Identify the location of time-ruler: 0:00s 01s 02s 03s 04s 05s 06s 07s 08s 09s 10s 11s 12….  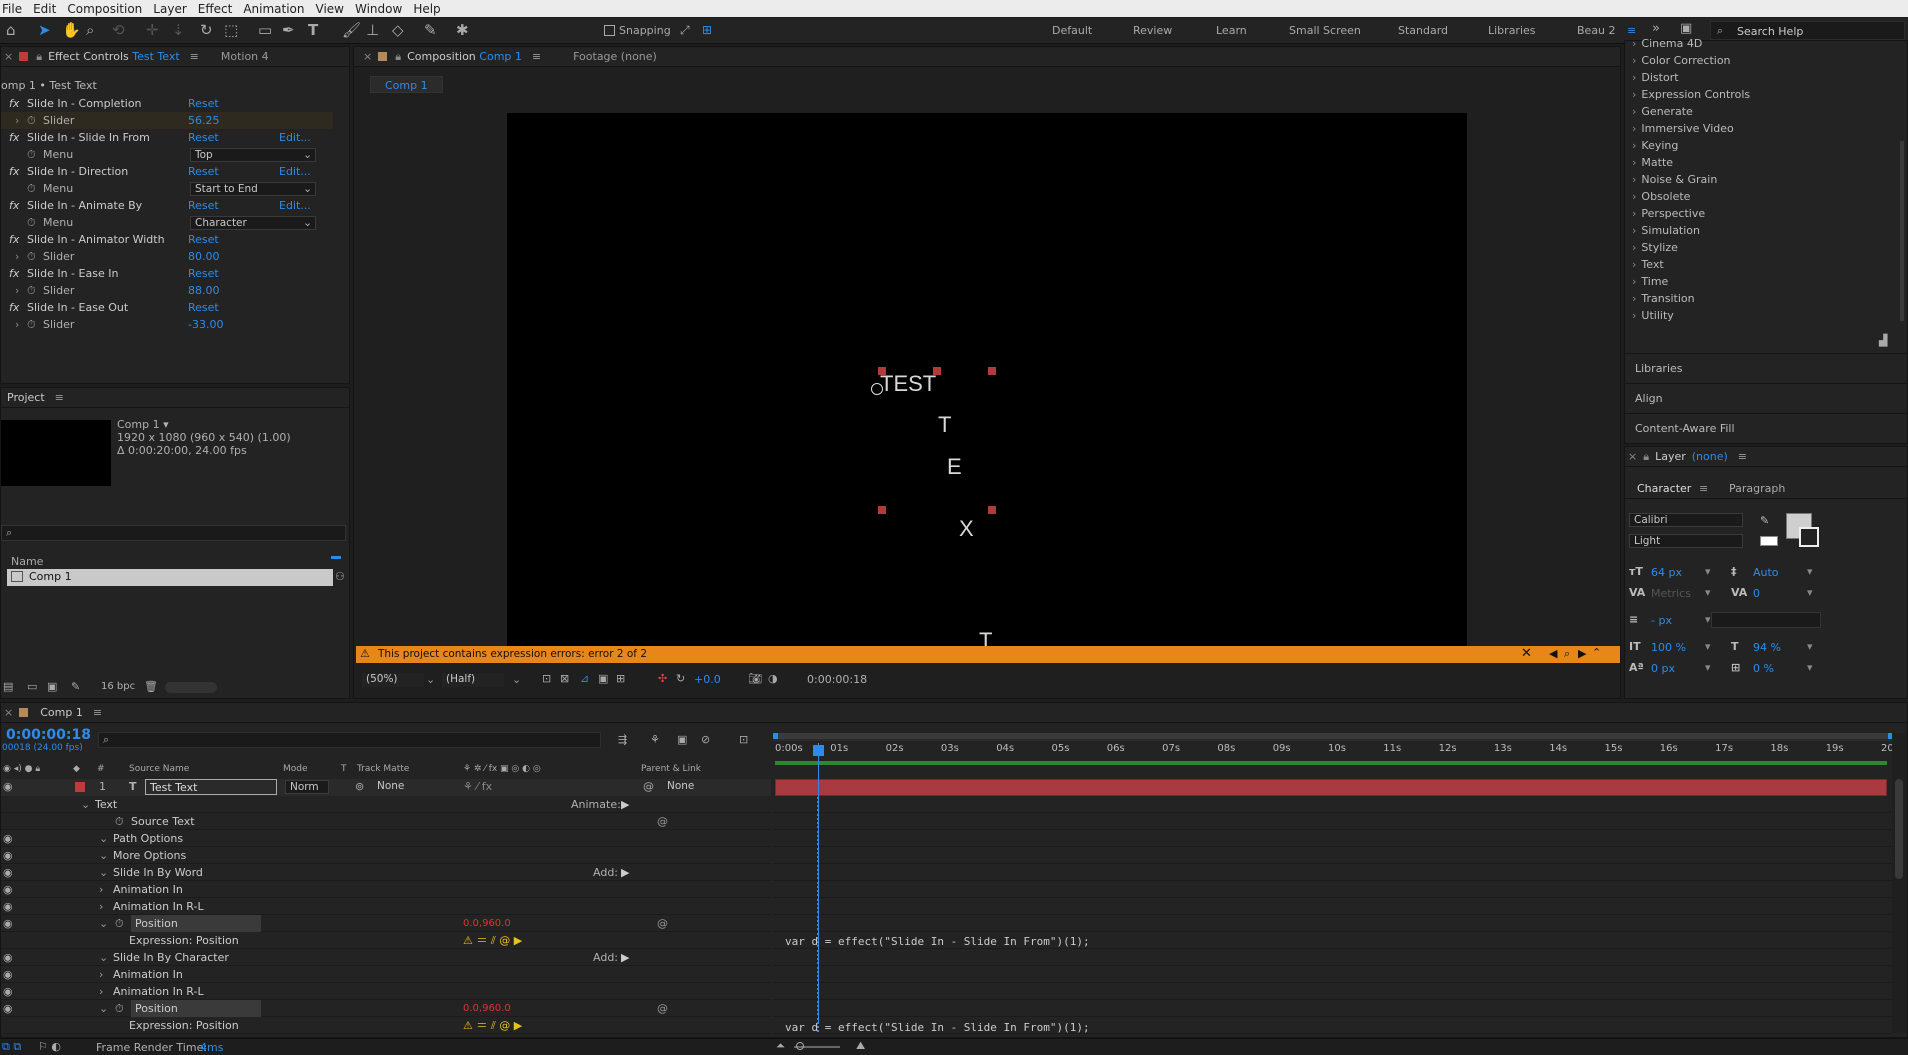
(1336, 751).